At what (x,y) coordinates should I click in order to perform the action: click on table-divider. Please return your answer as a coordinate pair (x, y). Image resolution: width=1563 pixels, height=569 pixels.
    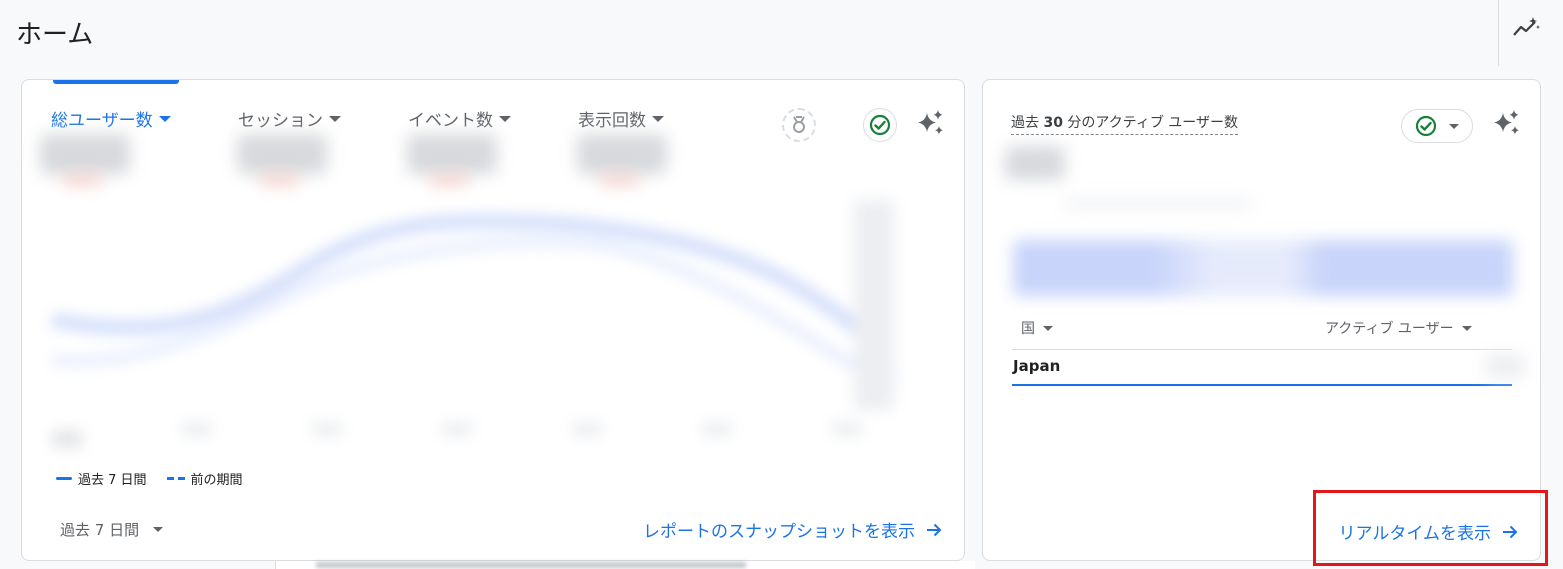
    Looking at the image, I should click on (1262, 349).